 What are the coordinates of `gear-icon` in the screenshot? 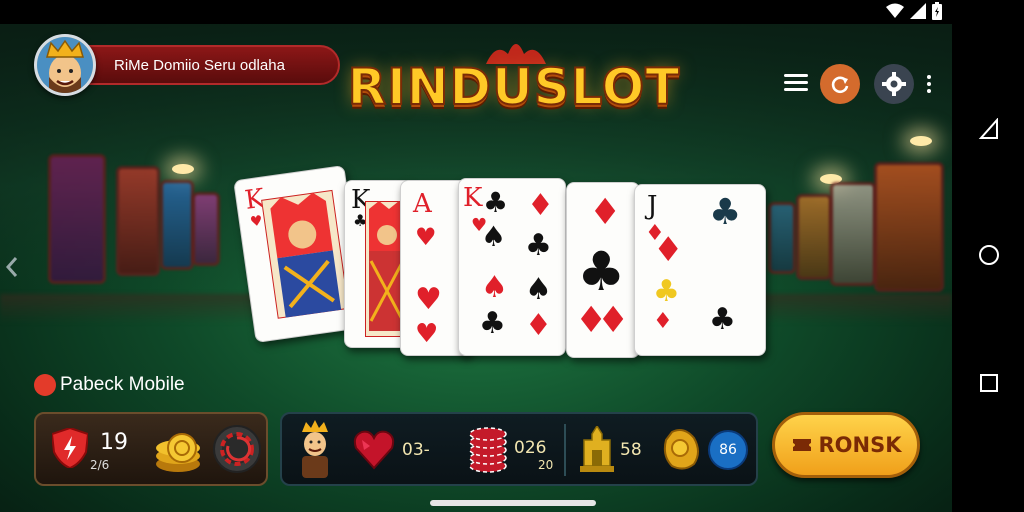 It's located at (894, 84).